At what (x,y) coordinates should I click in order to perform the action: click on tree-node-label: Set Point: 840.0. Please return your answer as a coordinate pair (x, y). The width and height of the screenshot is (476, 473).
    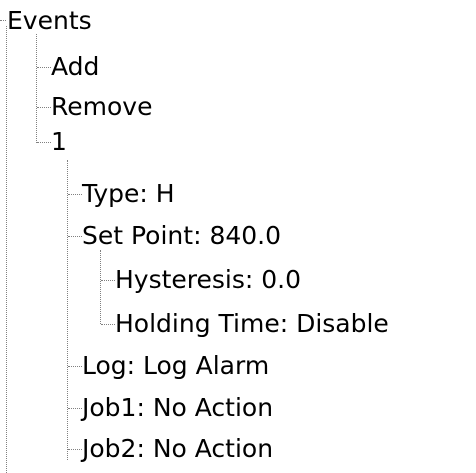
    Looking at the image, I should click on (182, 235).